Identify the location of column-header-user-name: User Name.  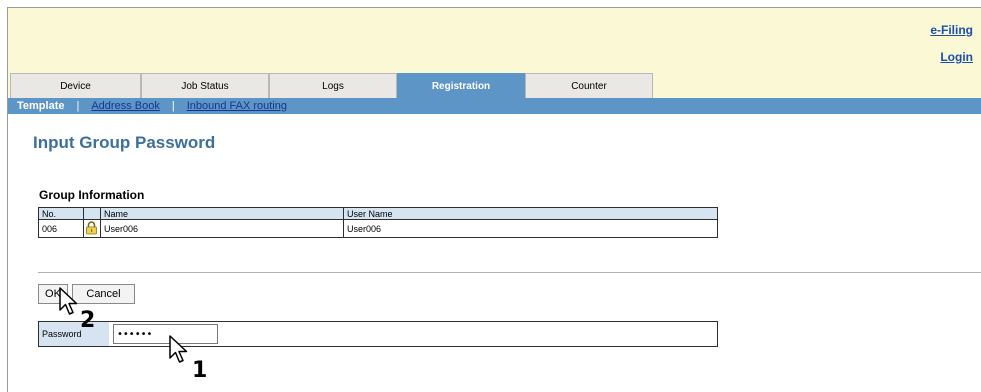
(530, 213).